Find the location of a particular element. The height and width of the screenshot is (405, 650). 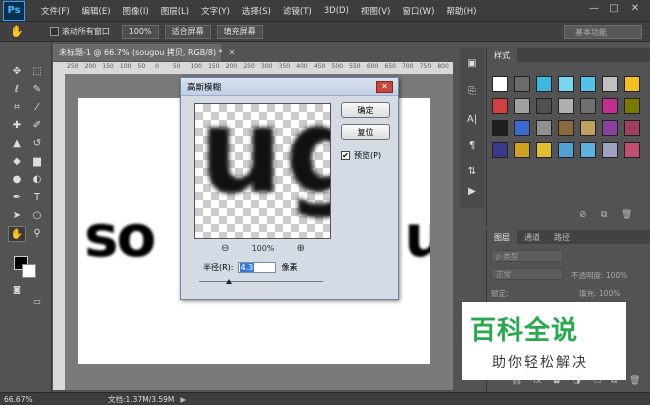

brush-tool-icon: ✐ is located at coordinates (37, 126).